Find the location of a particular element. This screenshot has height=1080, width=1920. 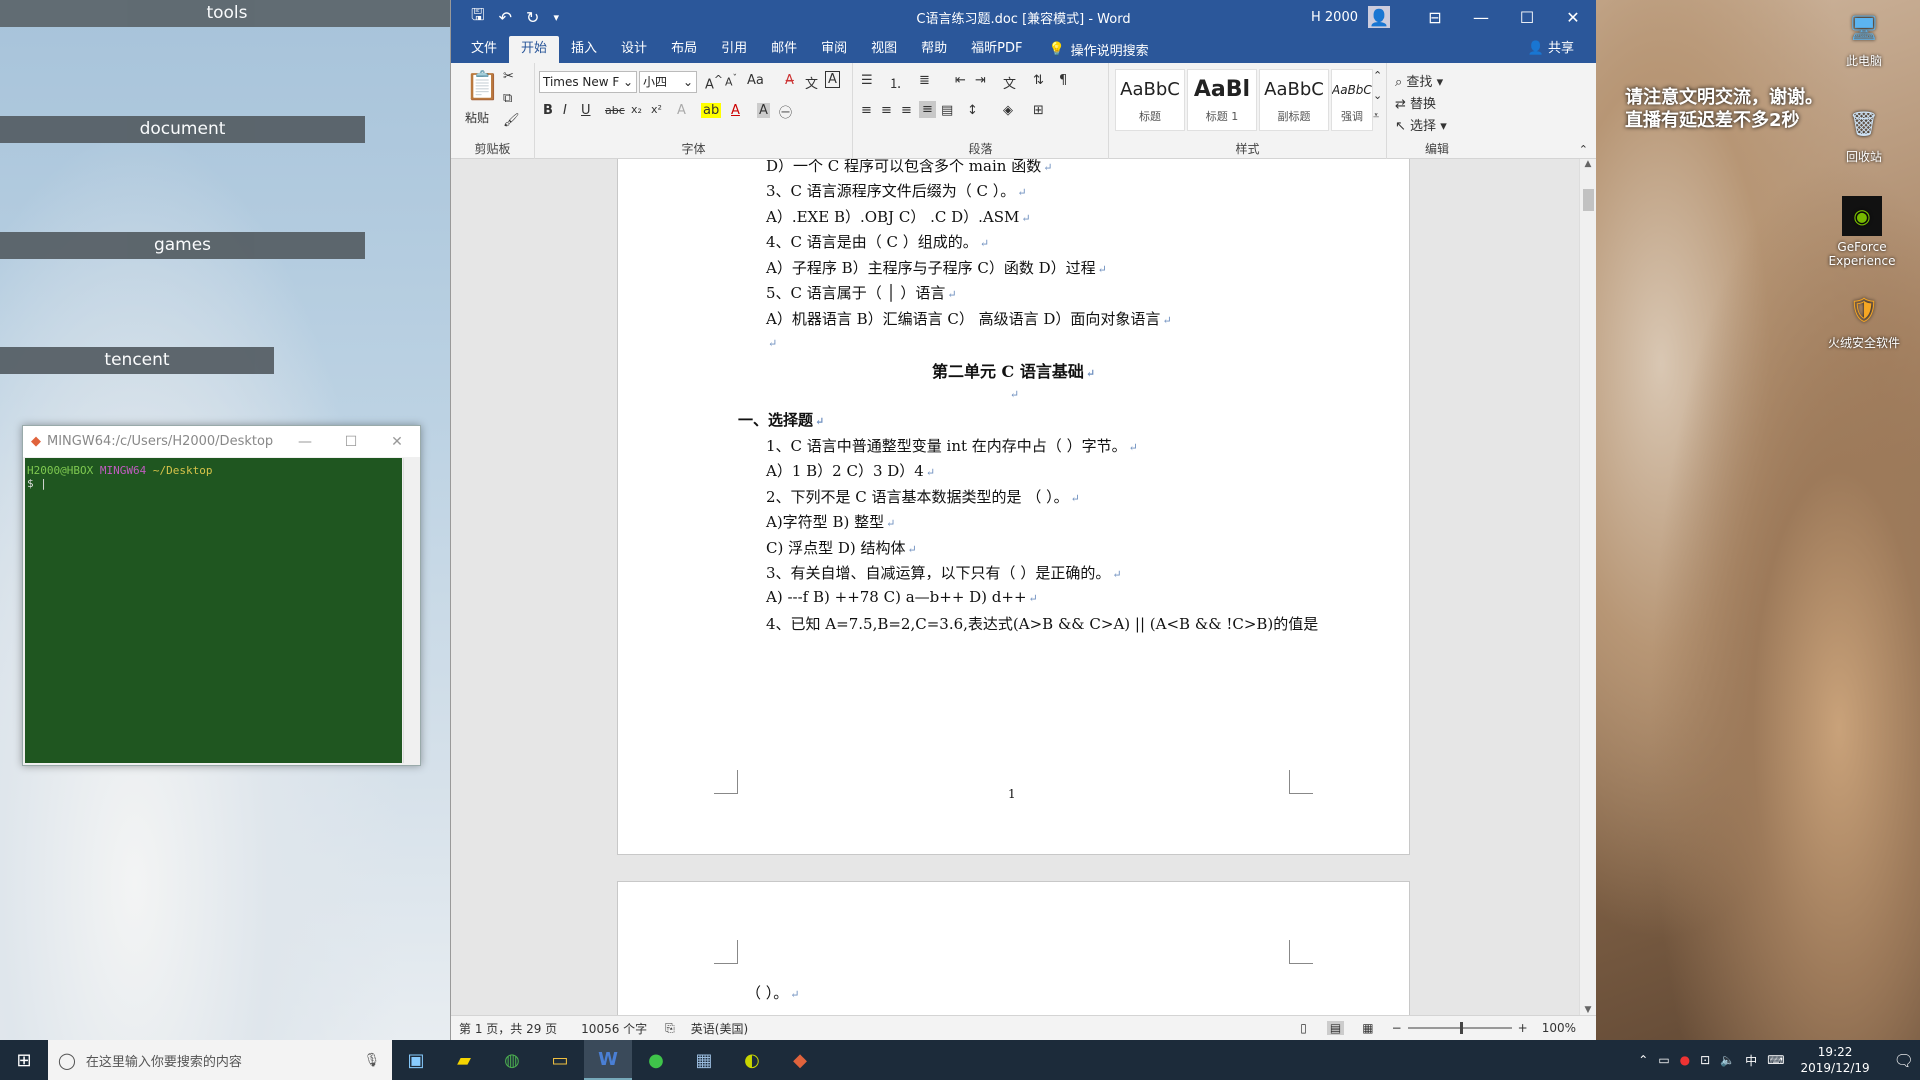

borders-icon: ⊞ is located at coordinates (1038, 110).